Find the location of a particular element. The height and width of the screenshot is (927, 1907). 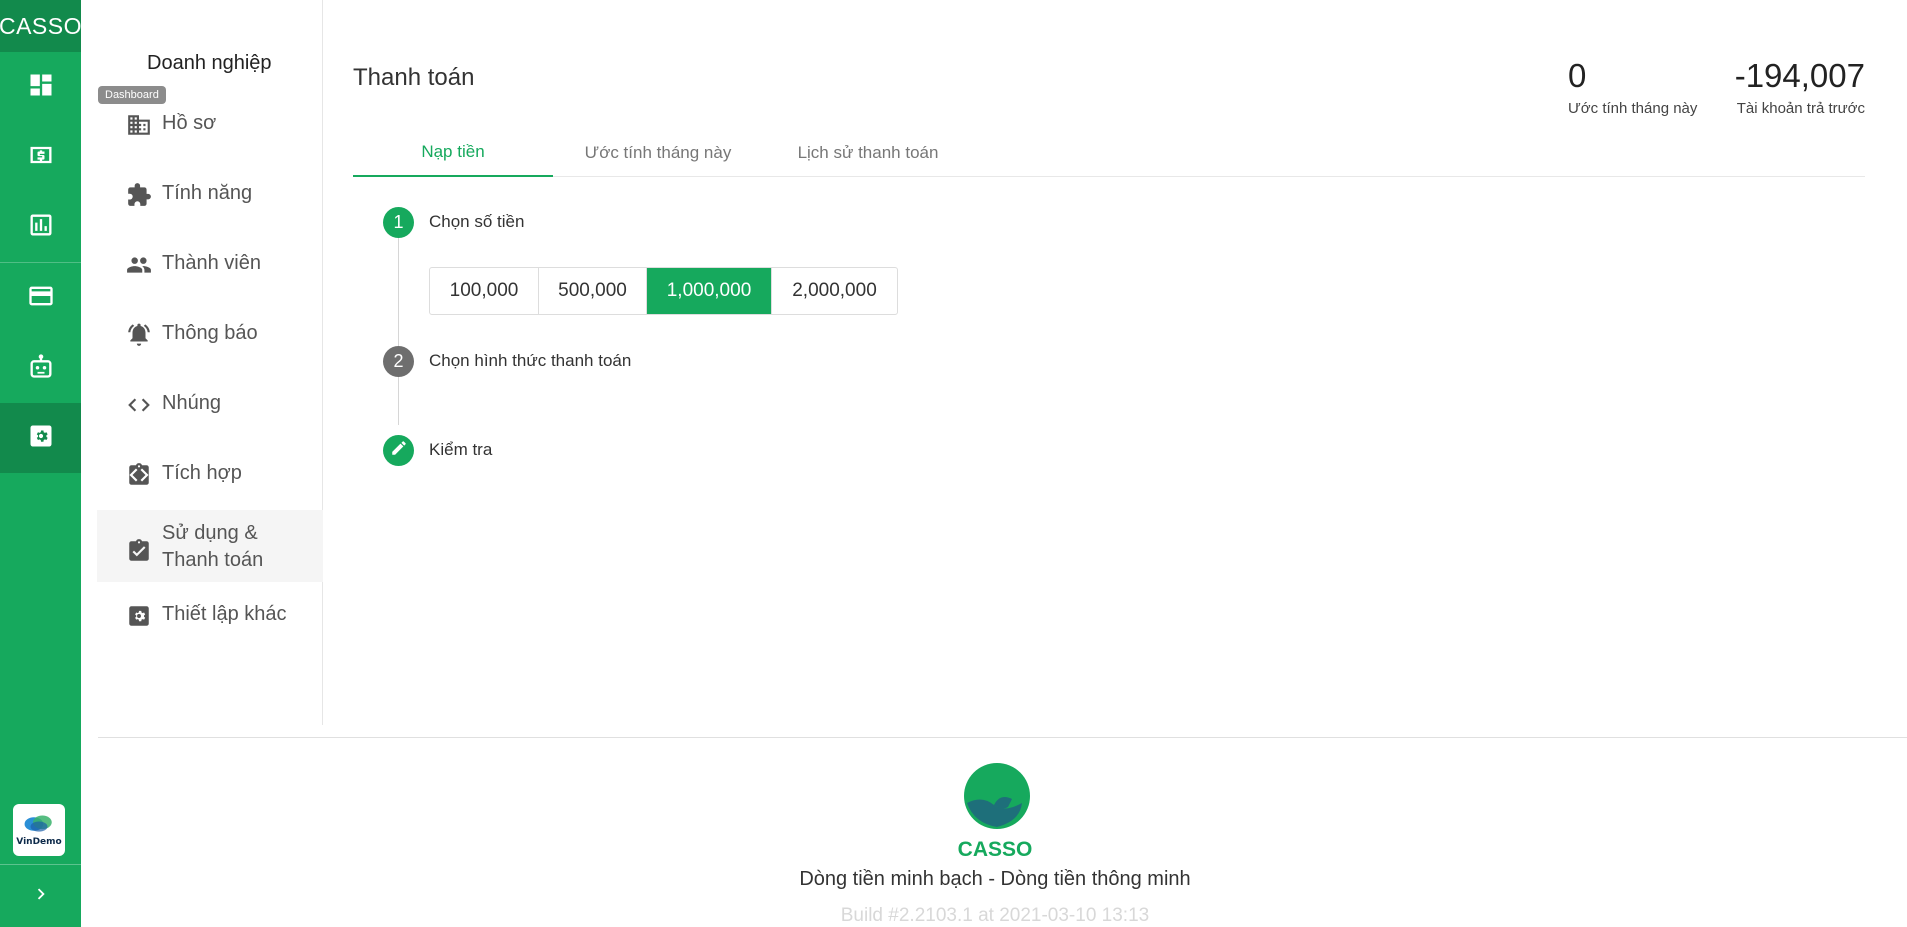

robot-icon is located at coordinates (41, 368).